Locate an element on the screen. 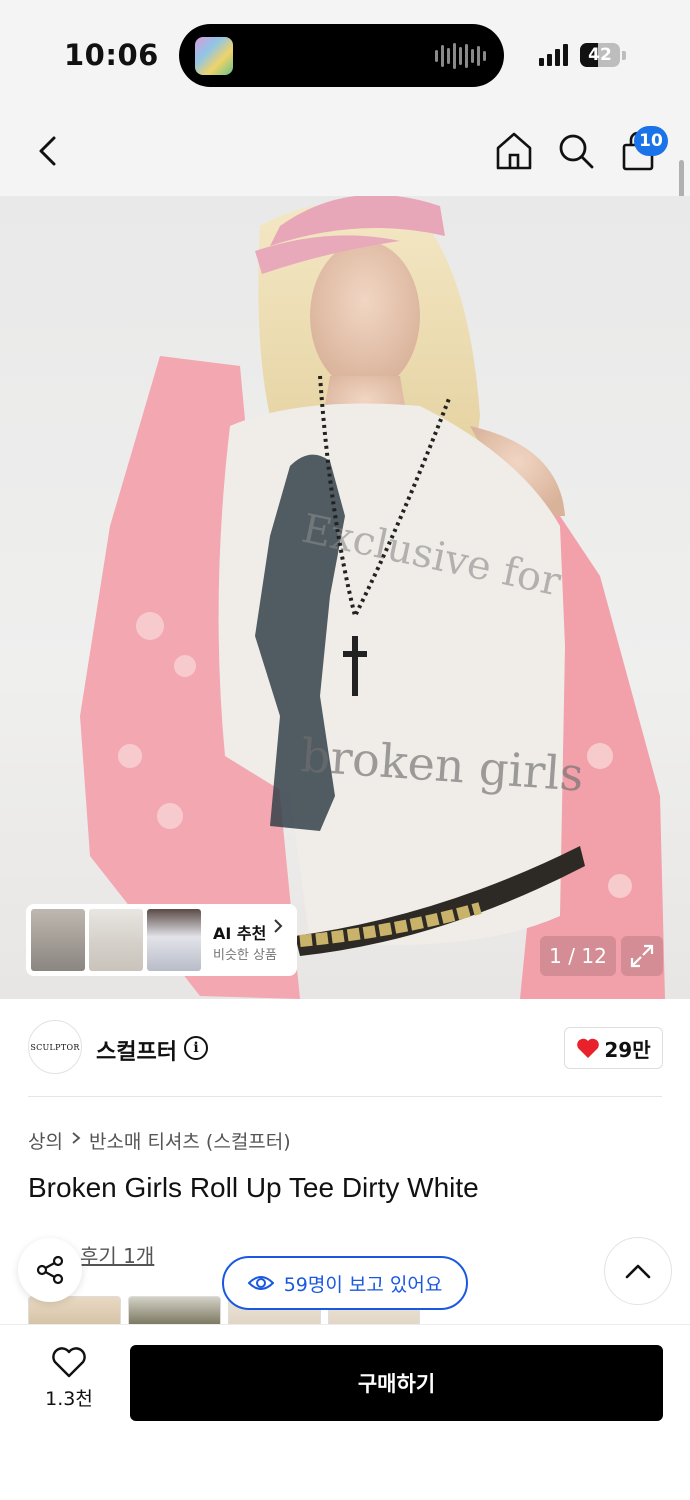 The width and height of the screenshot is (690, 1500). info-icon: i is located at coordinates (196, 1048).